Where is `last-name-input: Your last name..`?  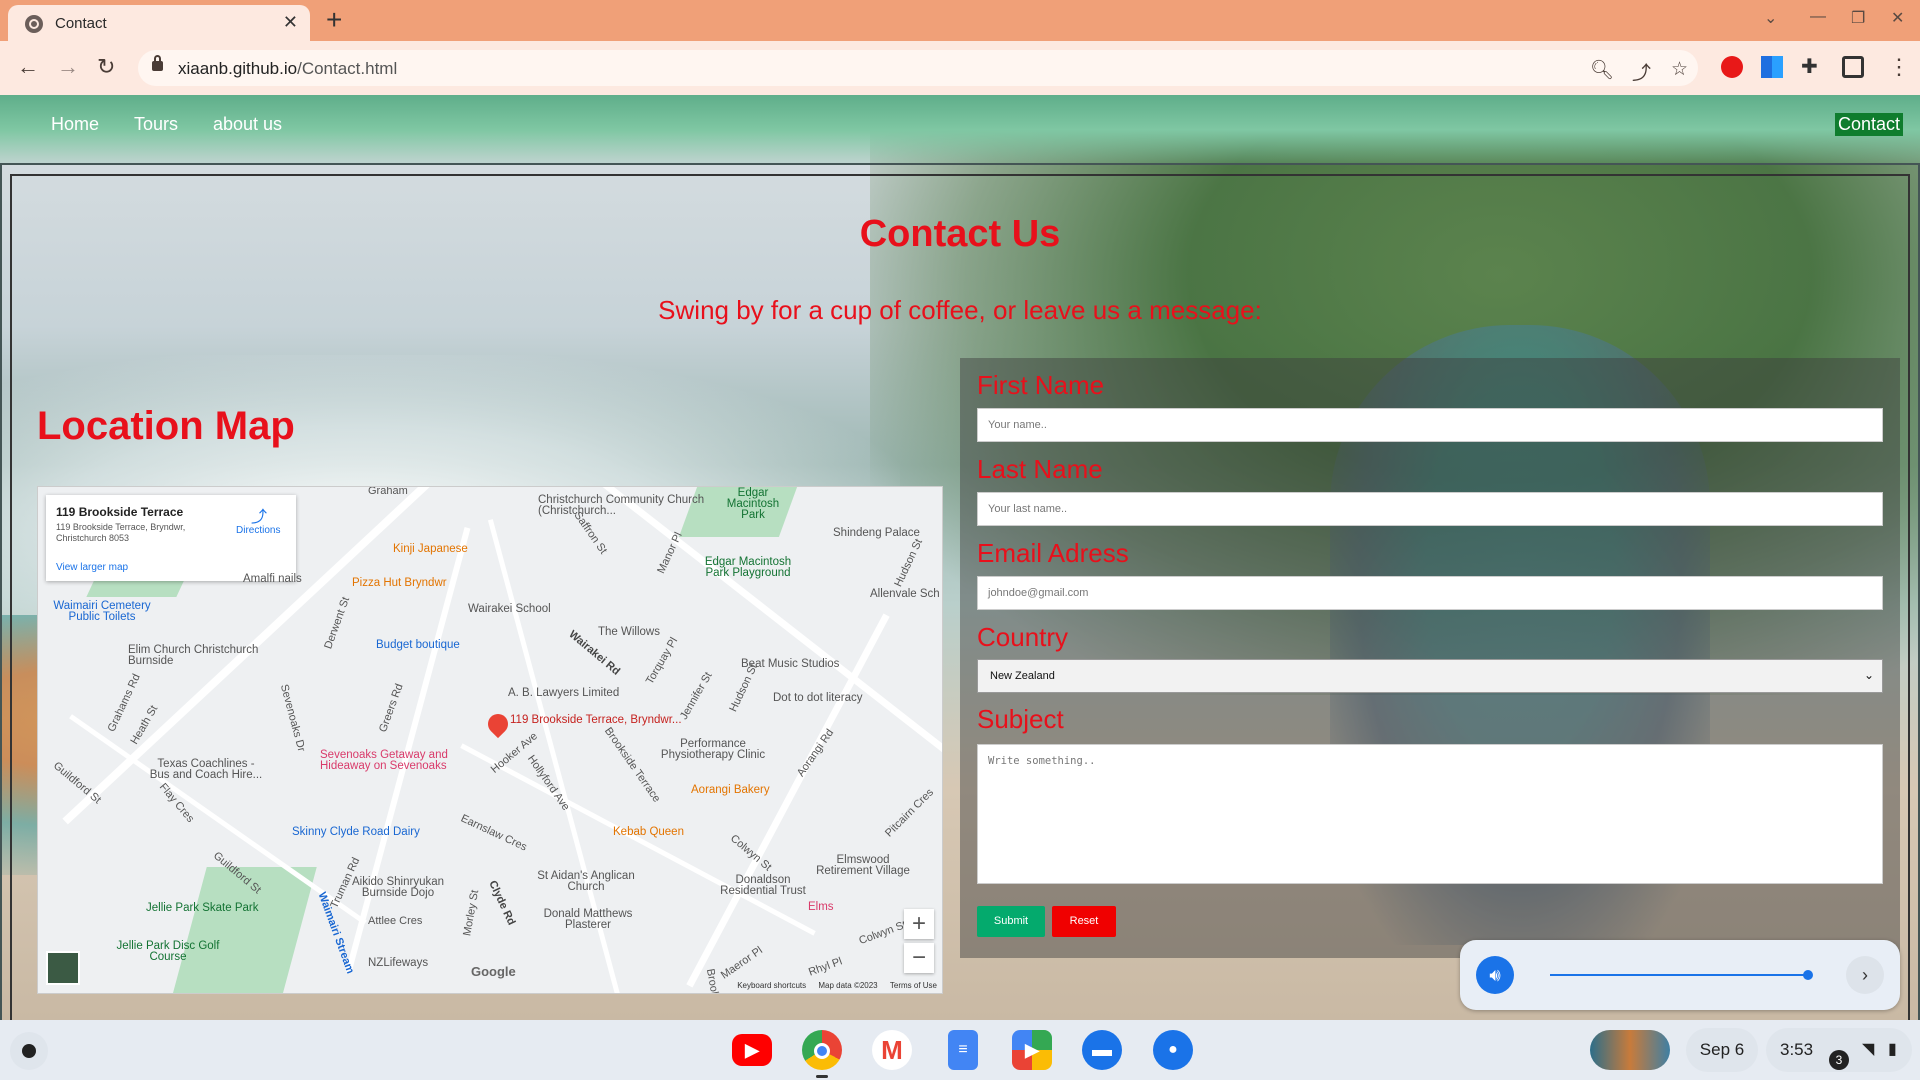
last-name-input: Your last name.. is located at coordinates (1430, 509).